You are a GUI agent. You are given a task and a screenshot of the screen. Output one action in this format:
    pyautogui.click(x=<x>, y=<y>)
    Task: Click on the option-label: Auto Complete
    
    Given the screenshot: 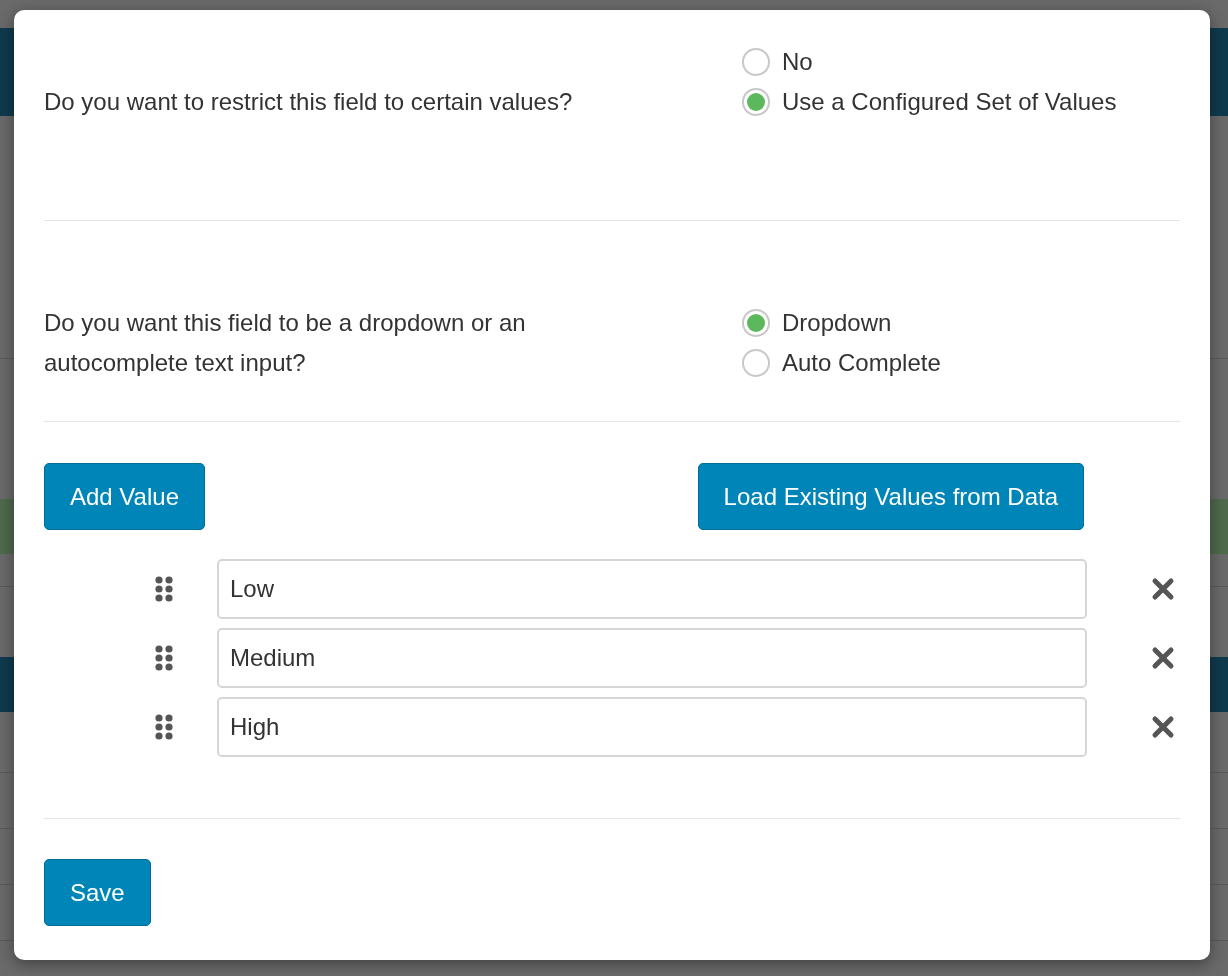 What is the action you would take?
    pyautogui.click(x=861, y=363)
    